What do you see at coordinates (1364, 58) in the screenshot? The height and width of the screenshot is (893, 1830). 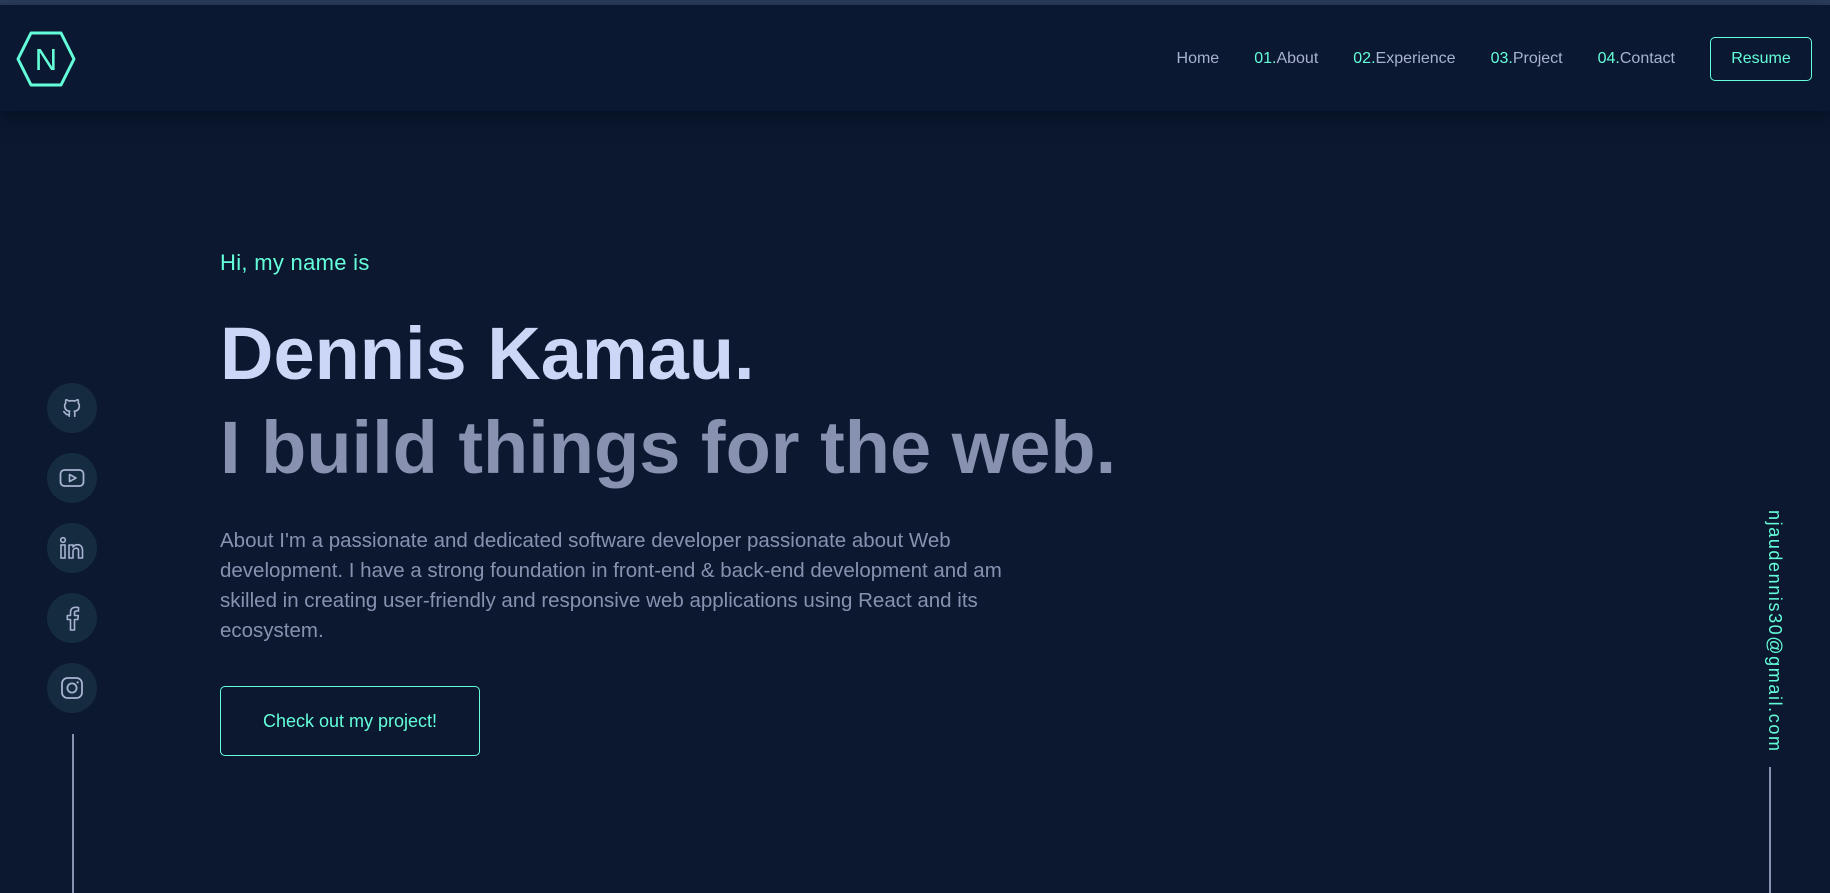 I see `nav-number: 02.` at bounding box center [1364, 58].